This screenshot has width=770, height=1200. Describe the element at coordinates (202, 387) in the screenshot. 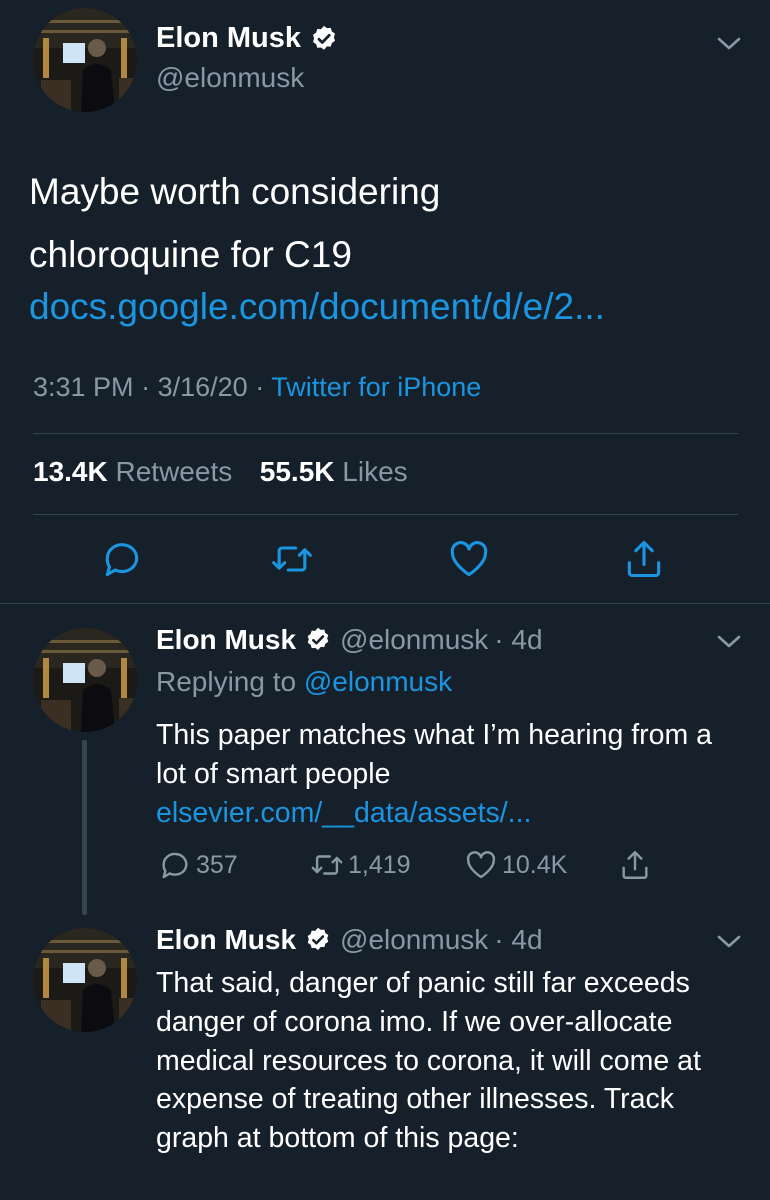

I see `tweet-date: 3/16/20` at that location.